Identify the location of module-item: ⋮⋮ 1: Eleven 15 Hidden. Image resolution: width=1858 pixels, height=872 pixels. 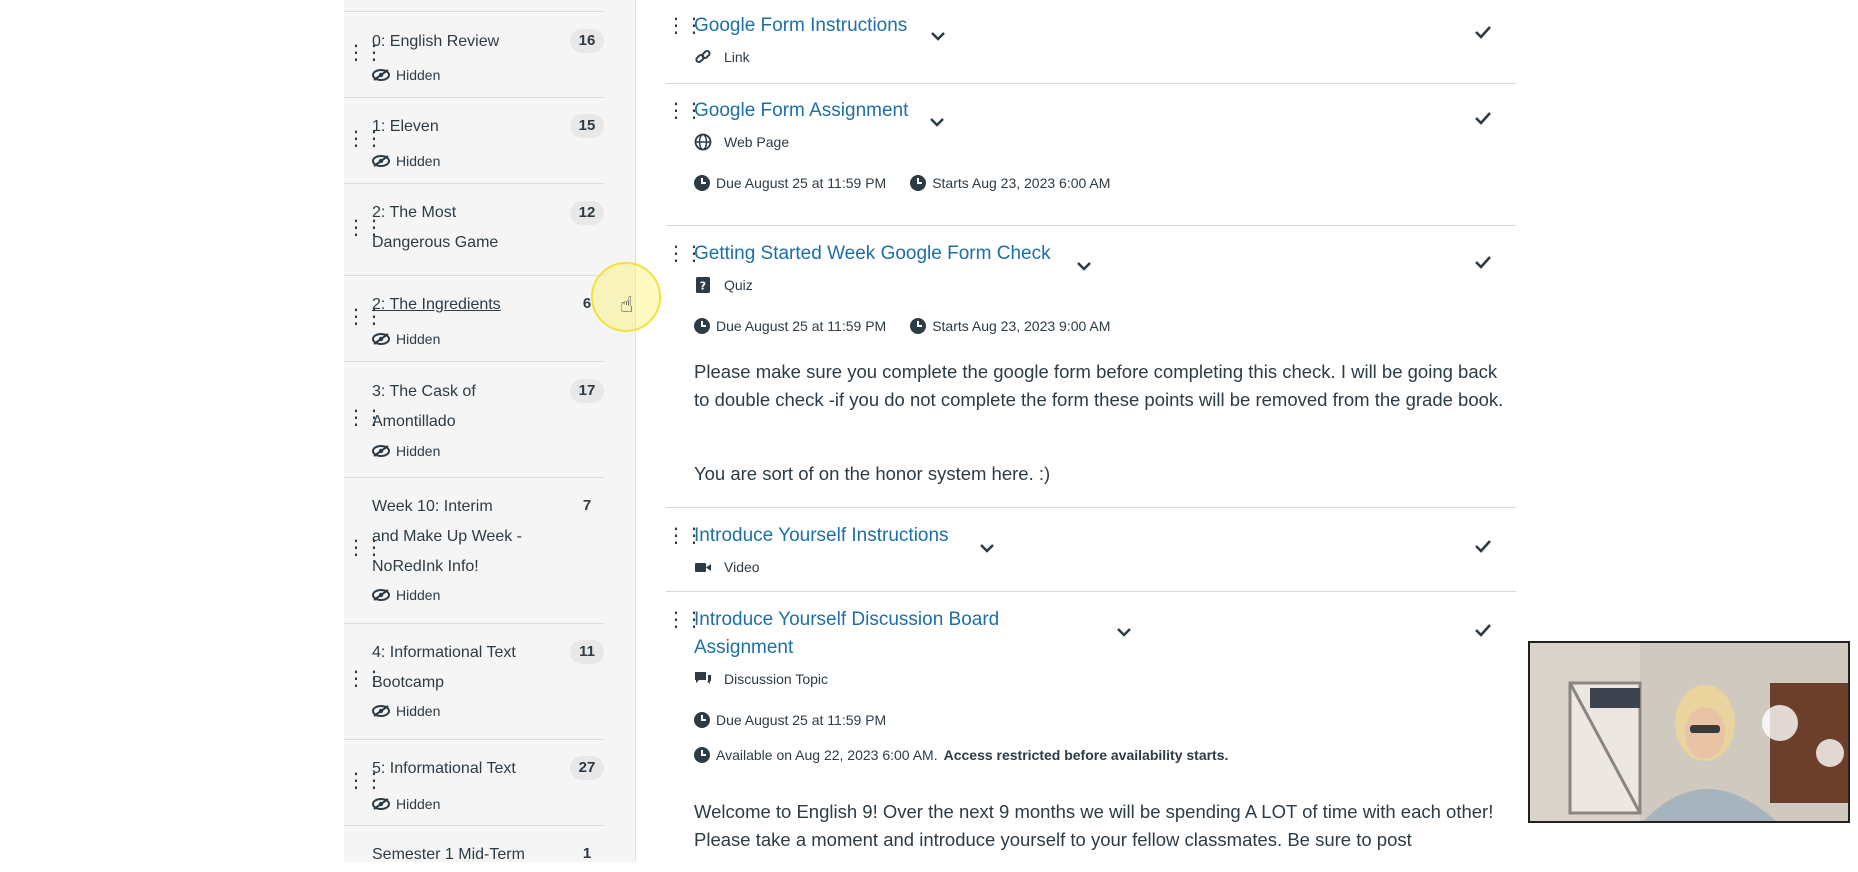
(474, 141).